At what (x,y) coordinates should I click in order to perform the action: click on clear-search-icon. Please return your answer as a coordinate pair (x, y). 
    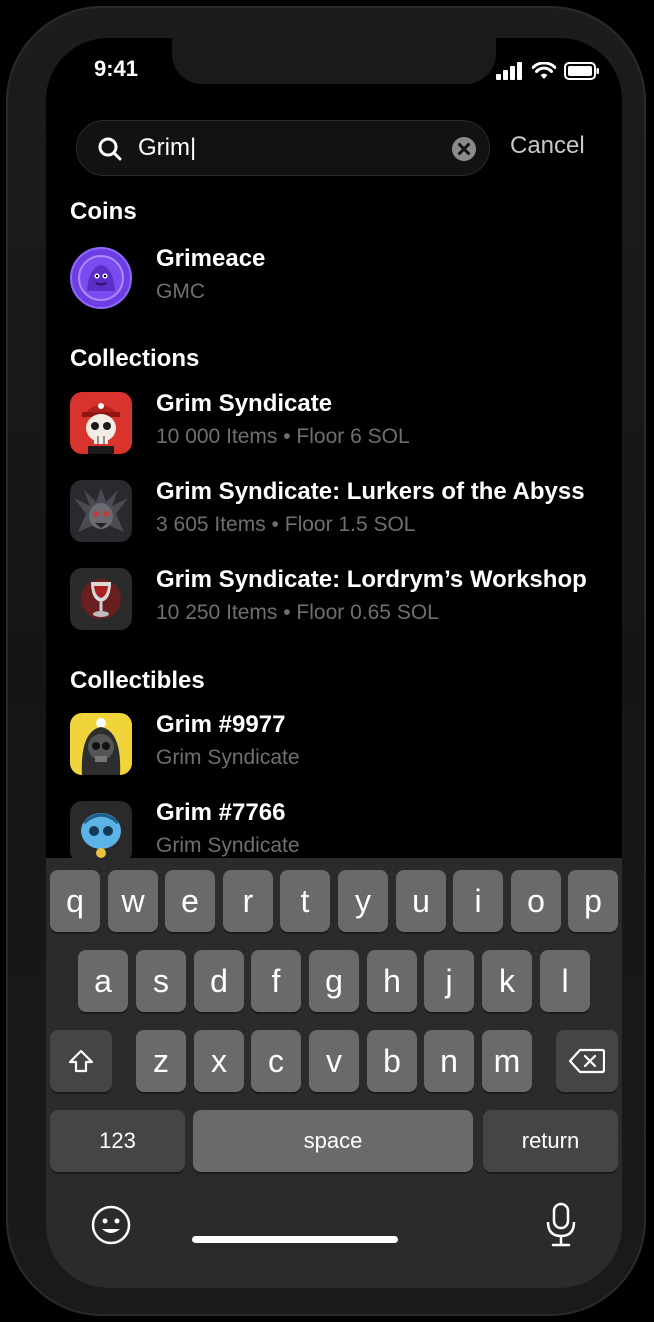
    Looking at the image, I should click on (464, 149).